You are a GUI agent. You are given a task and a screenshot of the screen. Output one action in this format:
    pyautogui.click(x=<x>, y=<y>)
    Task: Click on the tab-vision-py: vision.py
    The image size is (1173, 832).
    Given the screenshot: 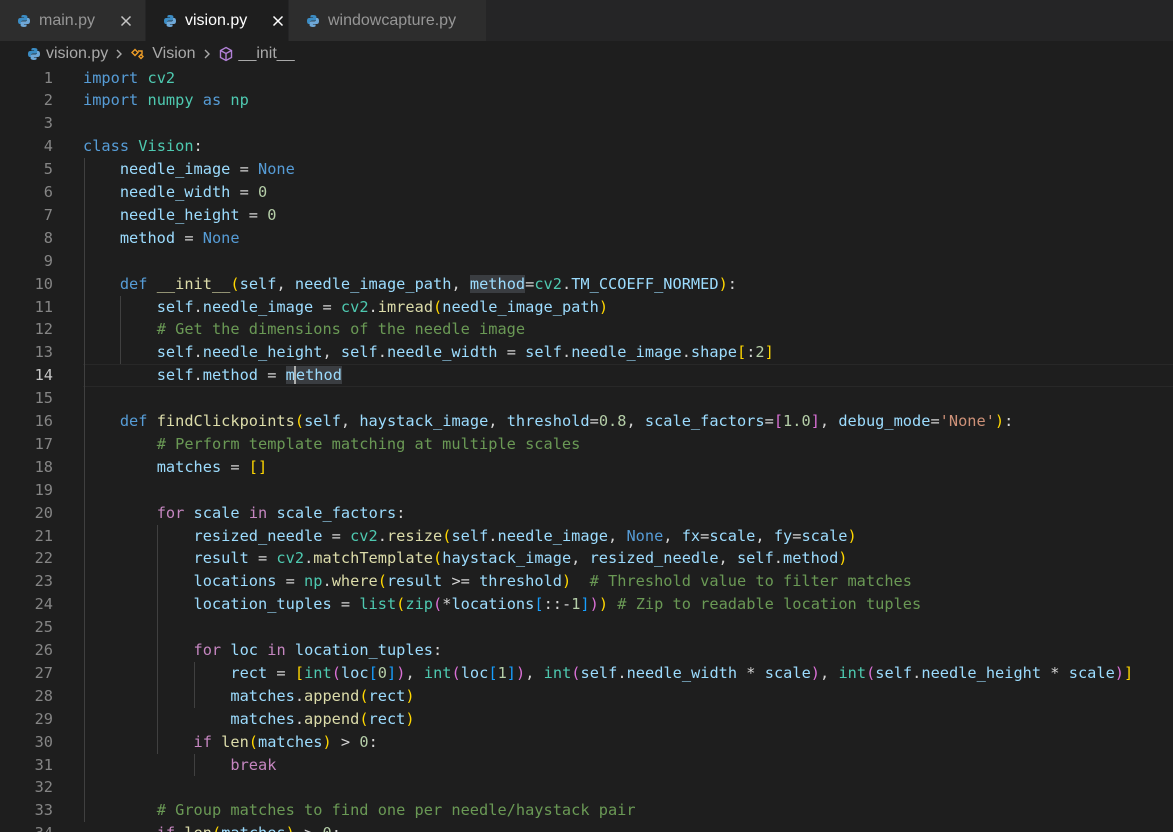 What is the action you would take?
    pyautogui.click(x=217, y=20)
    